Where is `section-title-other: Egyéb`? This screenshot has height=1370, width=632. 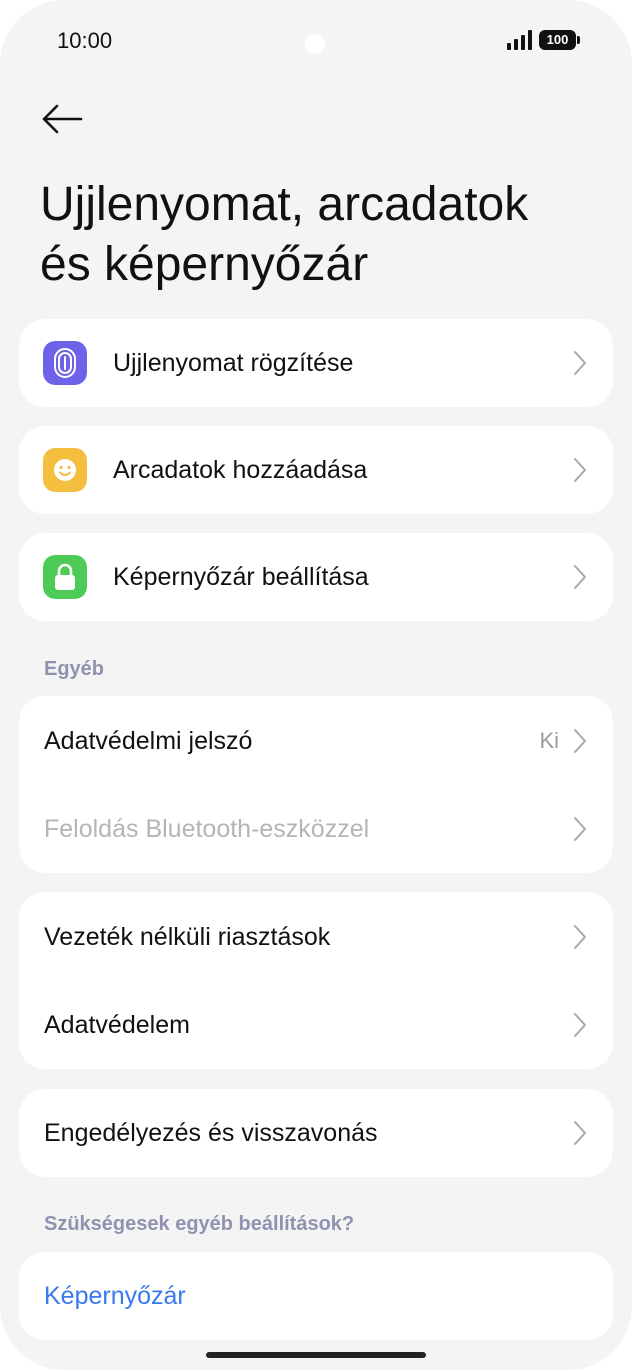
section-title-other: Egyéb is located at coordinates (74, 669).